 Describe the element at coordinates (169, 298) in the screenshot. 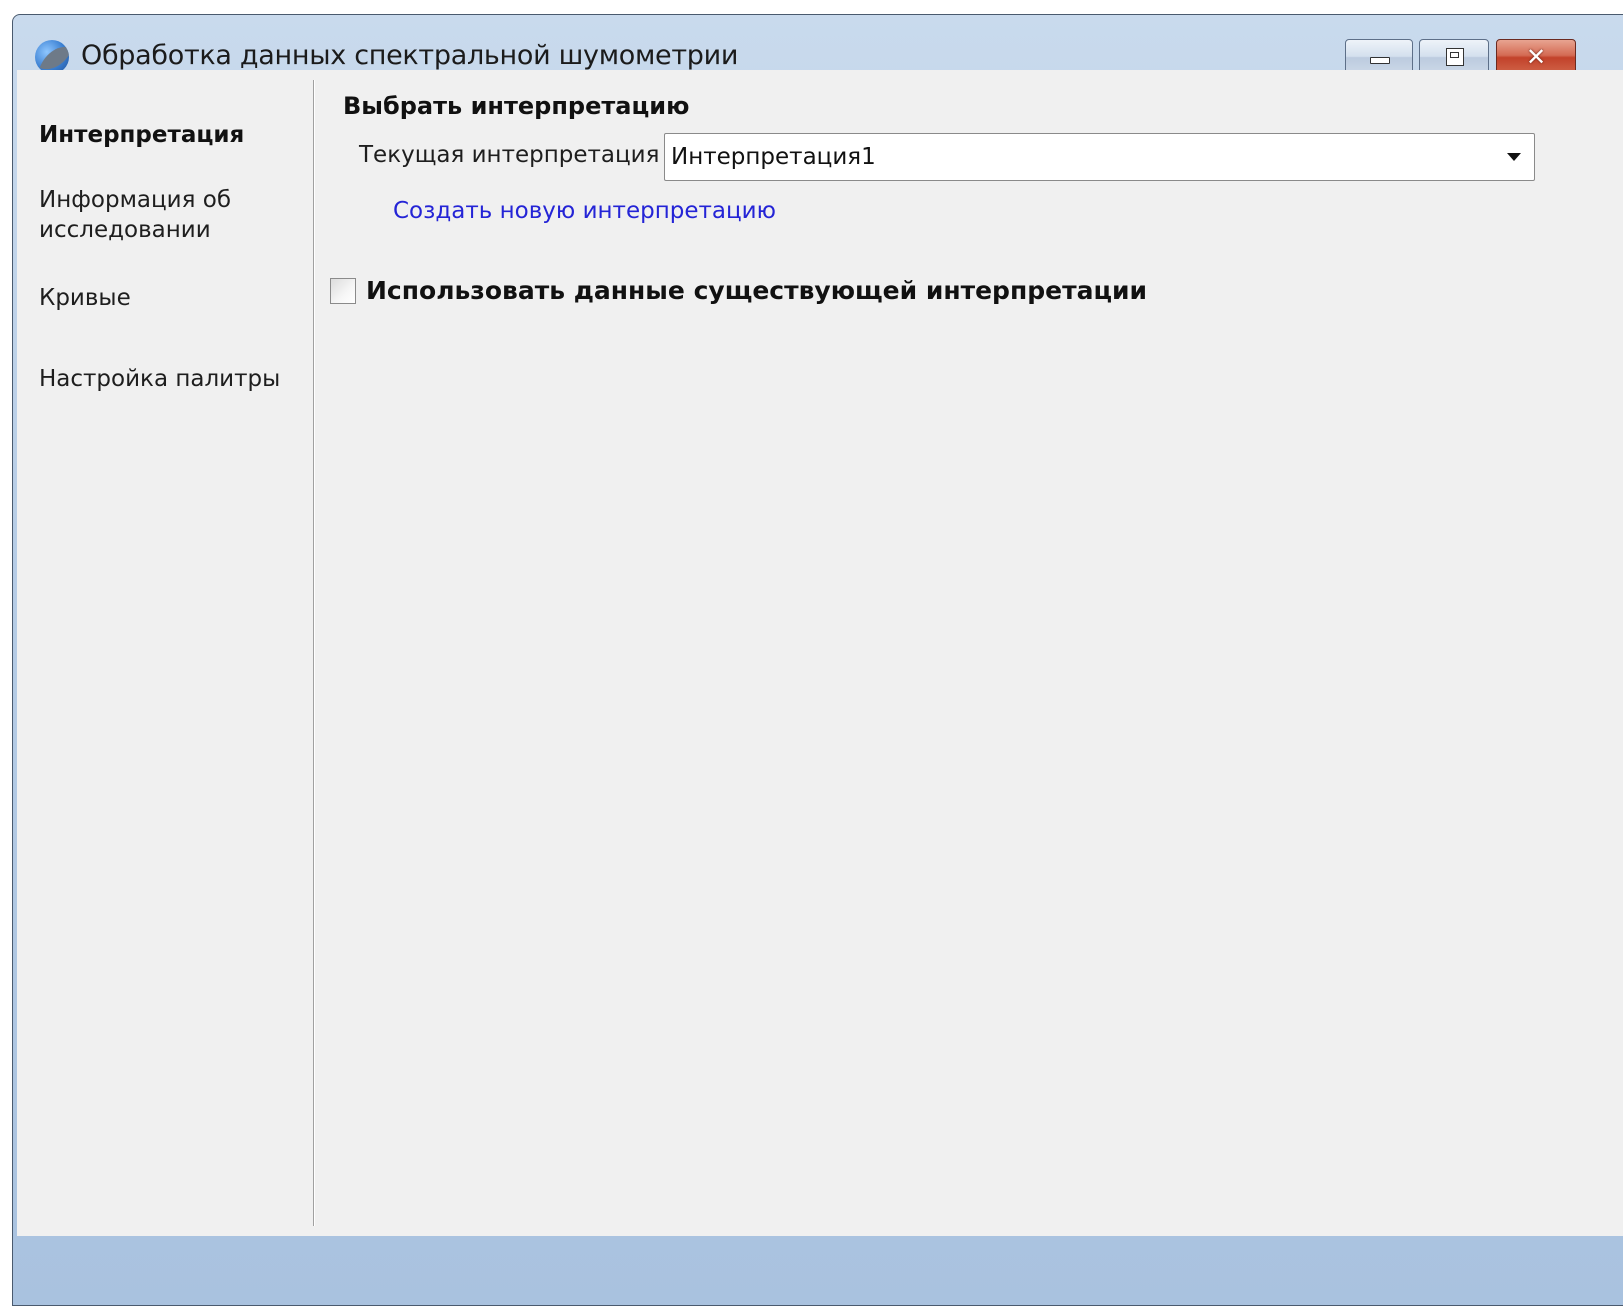

I see `sidebar-item-curves: Кривые` at that location.